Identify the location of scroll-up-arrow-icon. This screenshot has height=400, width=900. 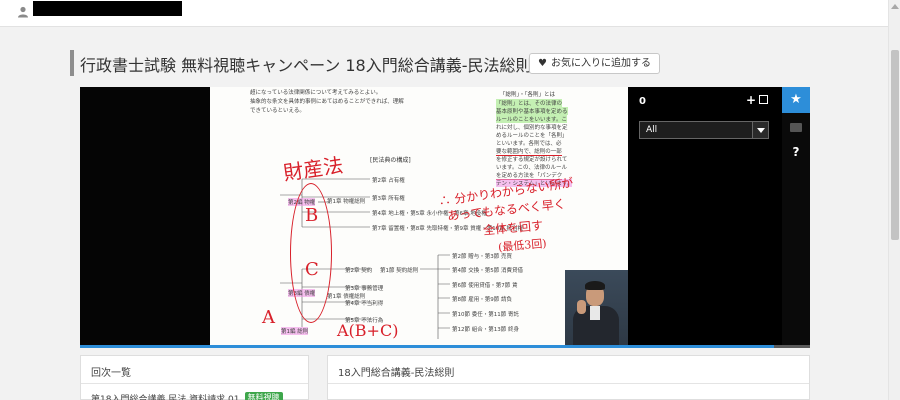
(895, 6).